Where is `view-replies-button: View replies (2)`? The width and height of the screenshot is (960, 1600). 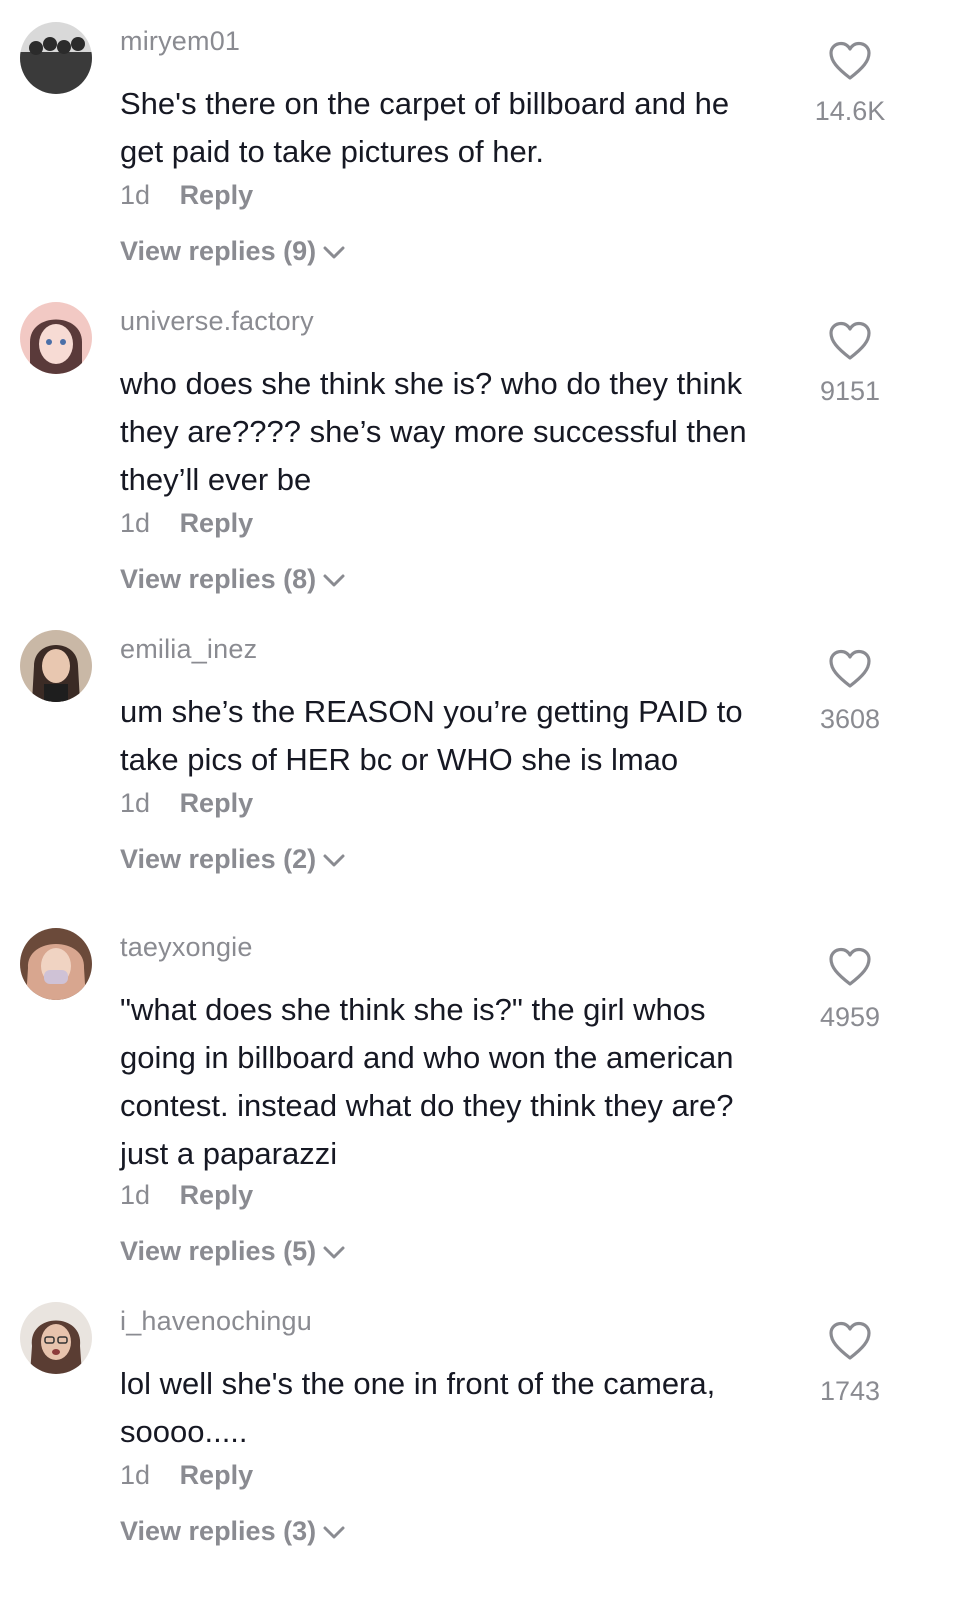
view-replies-button: View replies (2) is located at coordinates (233, 859).